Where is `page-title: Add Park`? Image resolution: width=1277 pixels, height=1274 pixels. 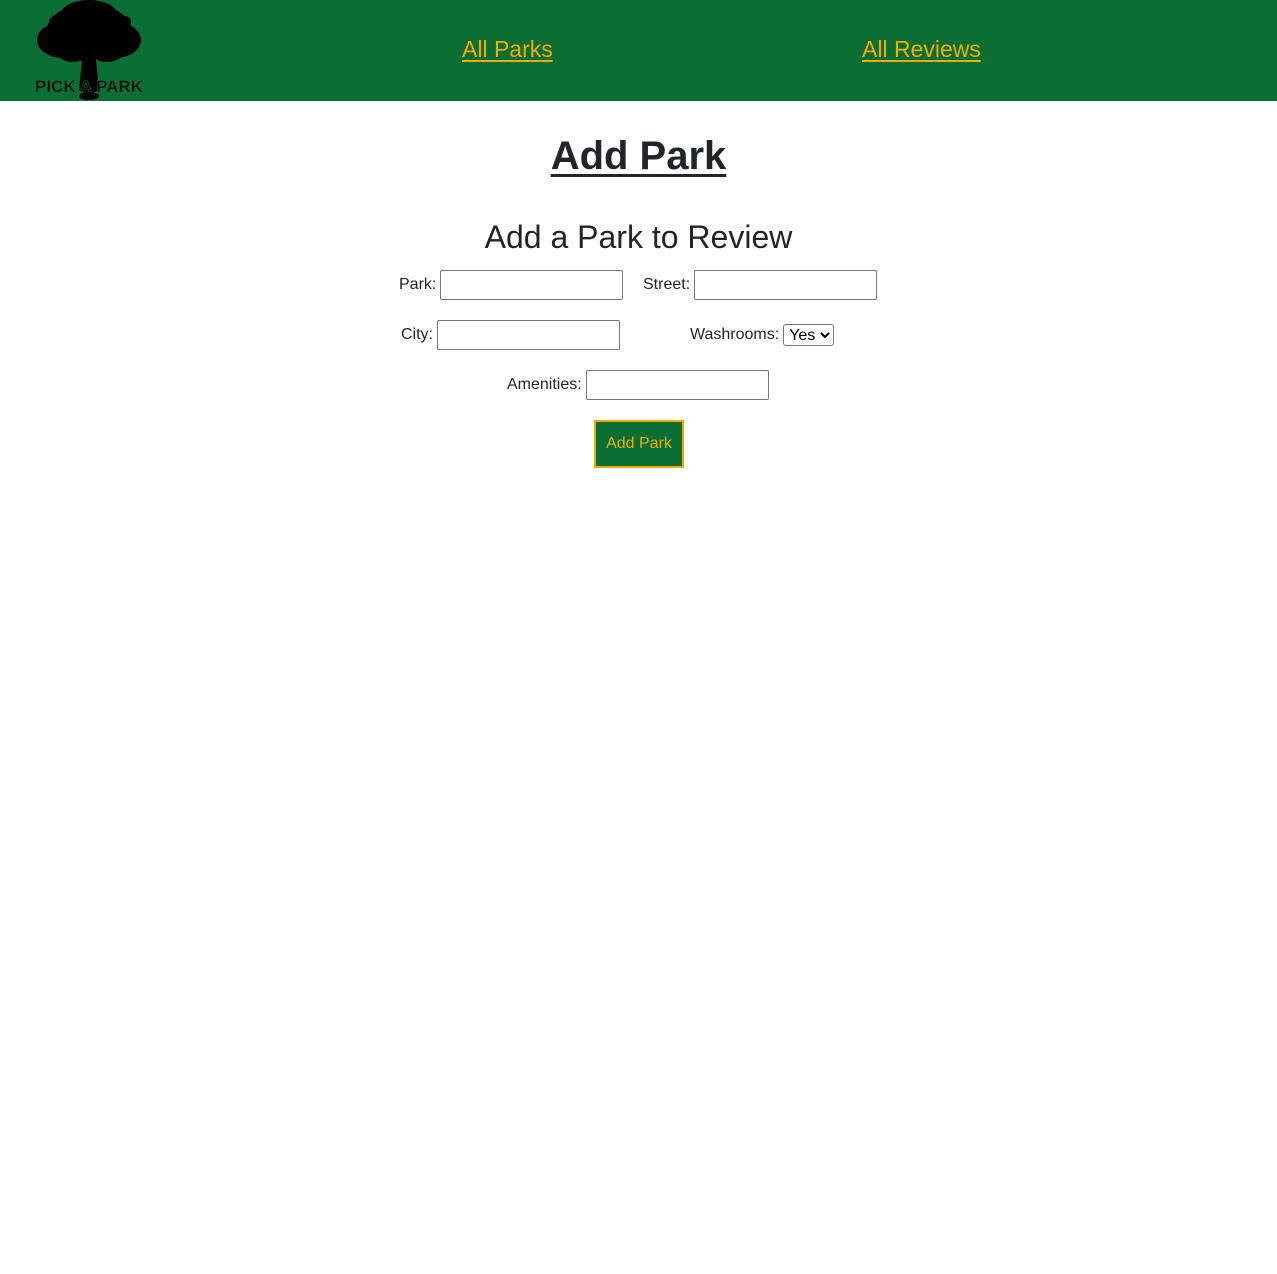
page-title: Add Park is located at coordinates (638, 156).